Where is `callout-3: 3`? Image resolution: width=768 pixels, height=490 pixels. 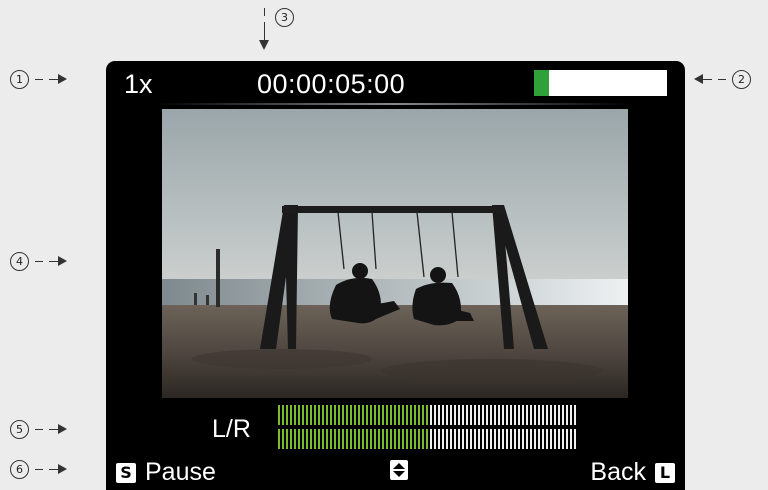 callout-3: 3 is located at coordinates (278, 33).